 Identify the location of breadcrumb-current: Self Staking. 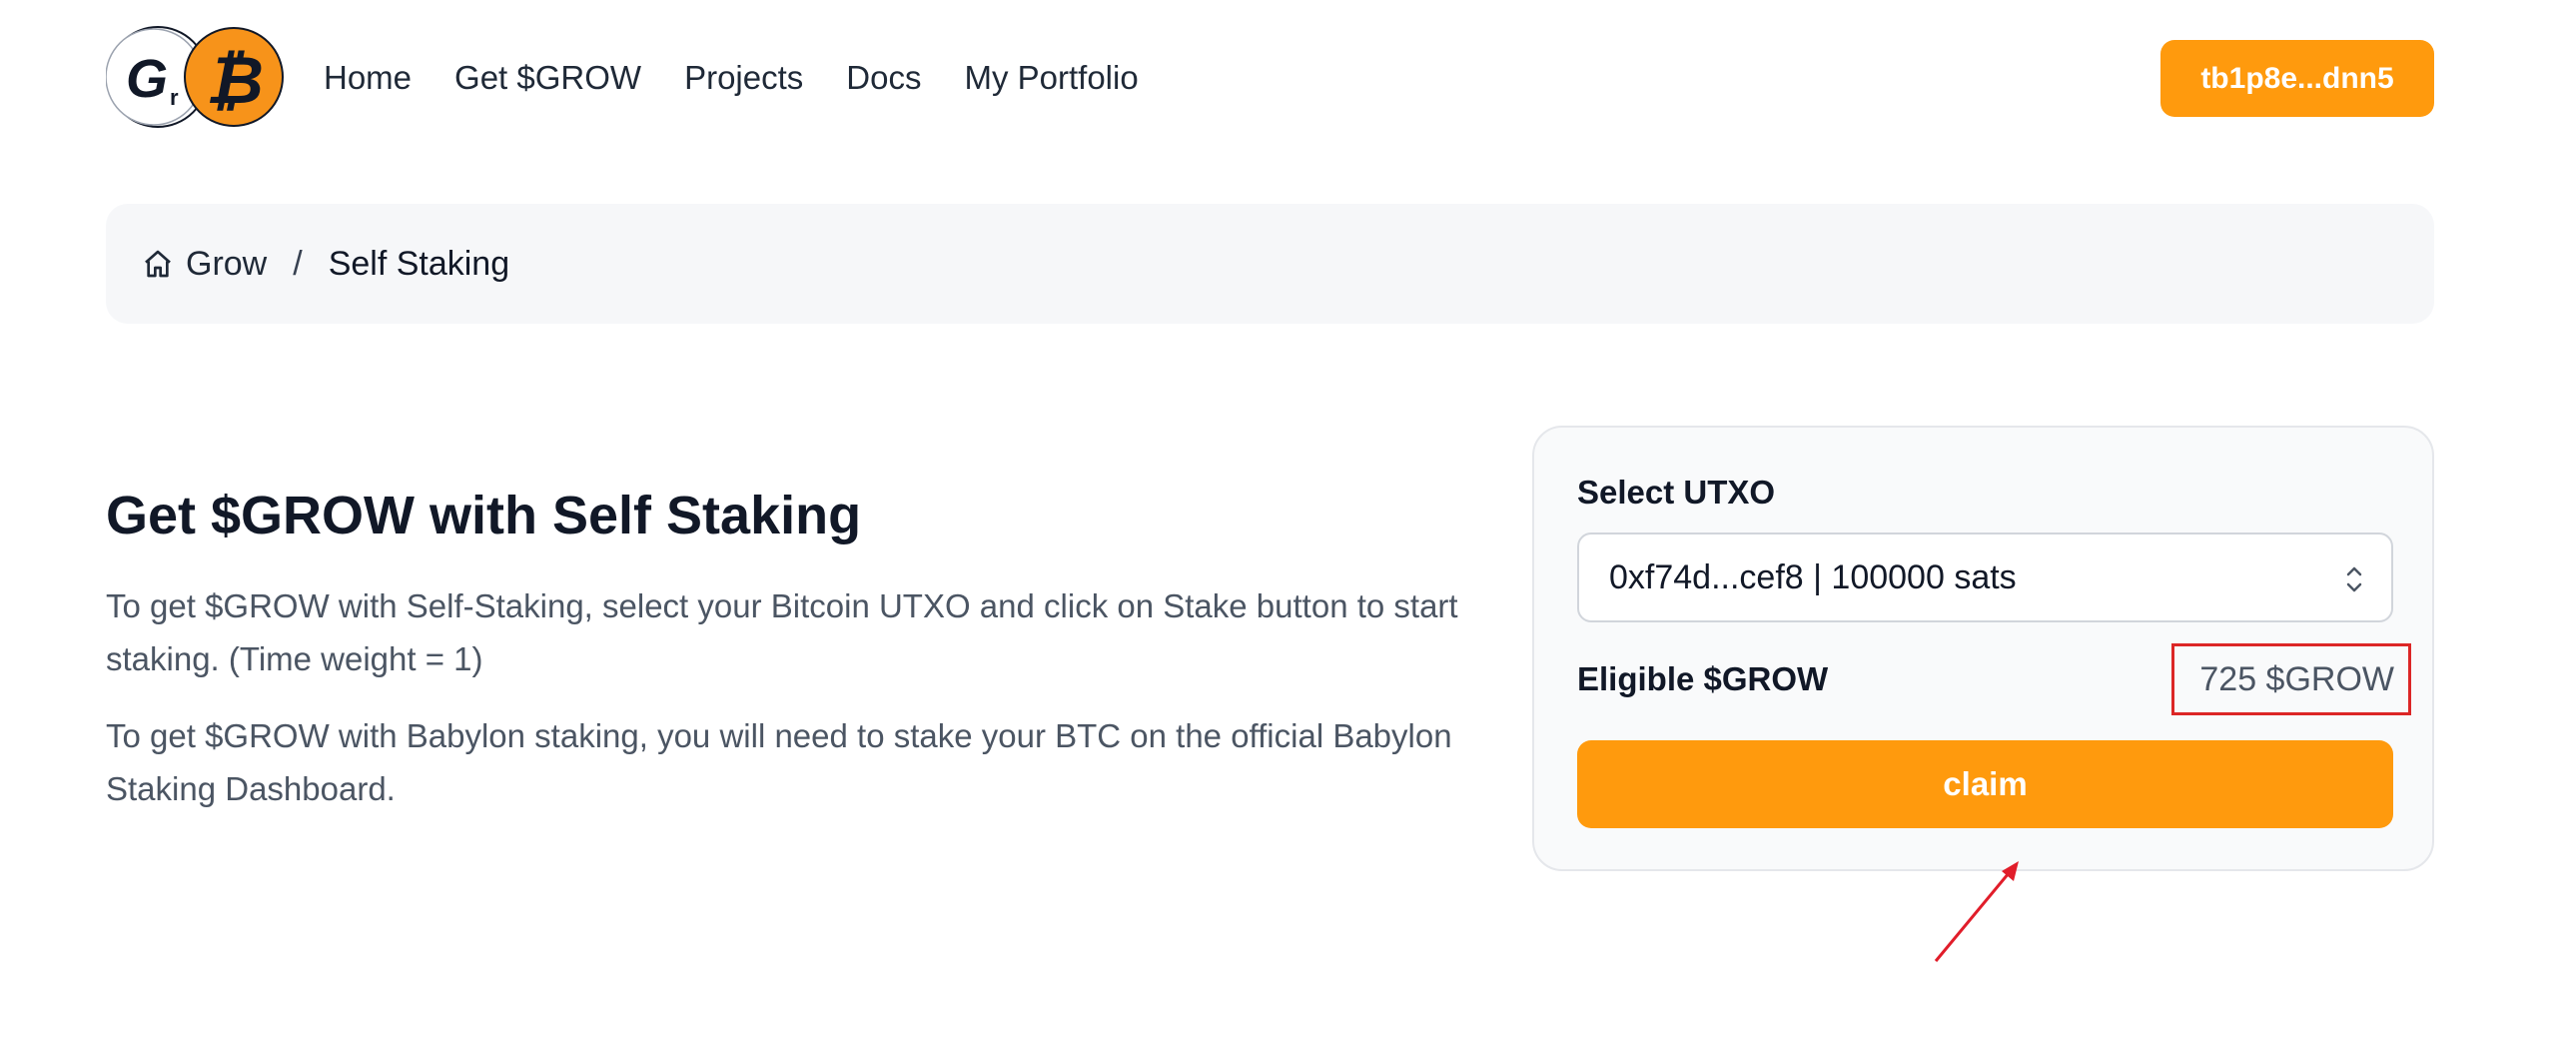
(419, 263).